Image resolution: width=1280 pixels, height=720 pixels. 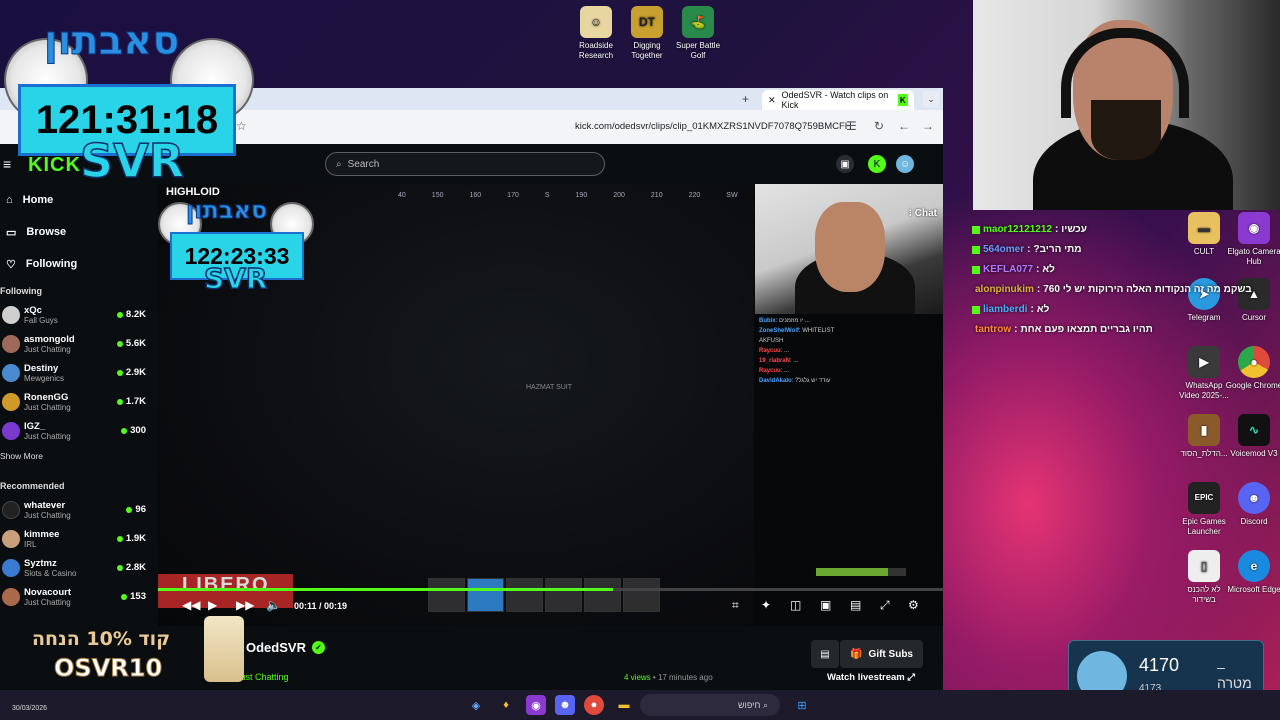 I want to click on browser-tab: ✕ OdedSVR - Watch clips on Kick K, so click(x=838, y=100).